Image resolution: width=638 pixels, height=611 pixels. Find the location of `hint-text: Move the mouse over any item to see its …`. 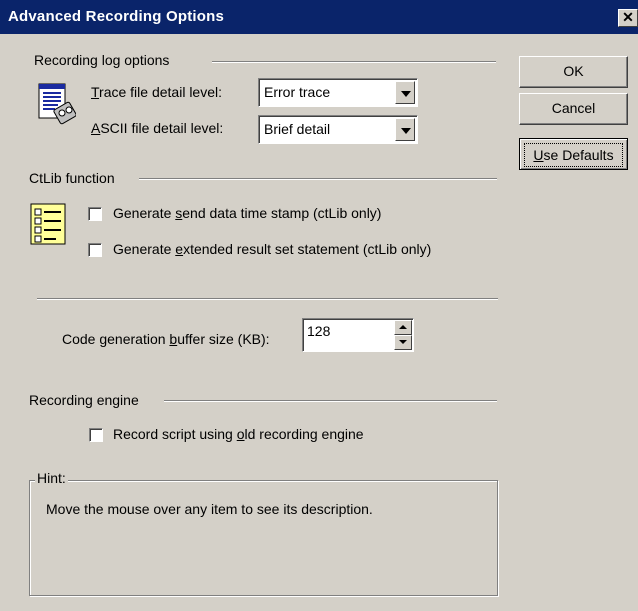

hint-text: Move the mouse over any item to see its … is located at coordinates (209, 509).